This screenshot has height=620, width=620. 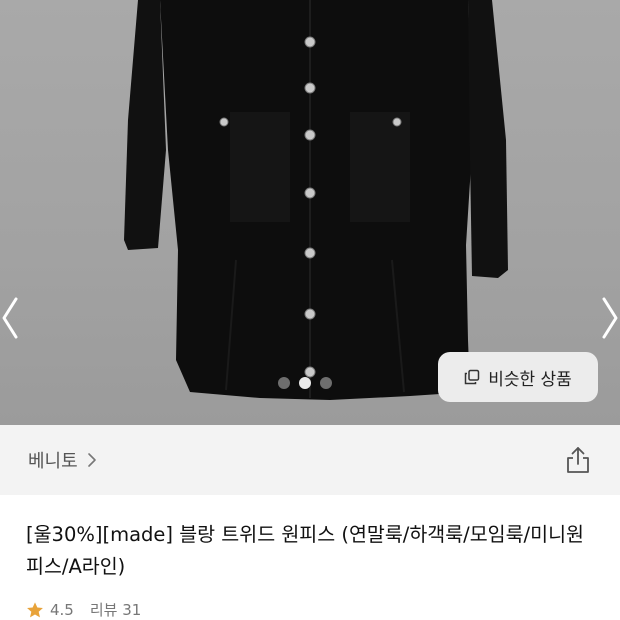 I want to click on next-image-button, so click(x=610, y=318).